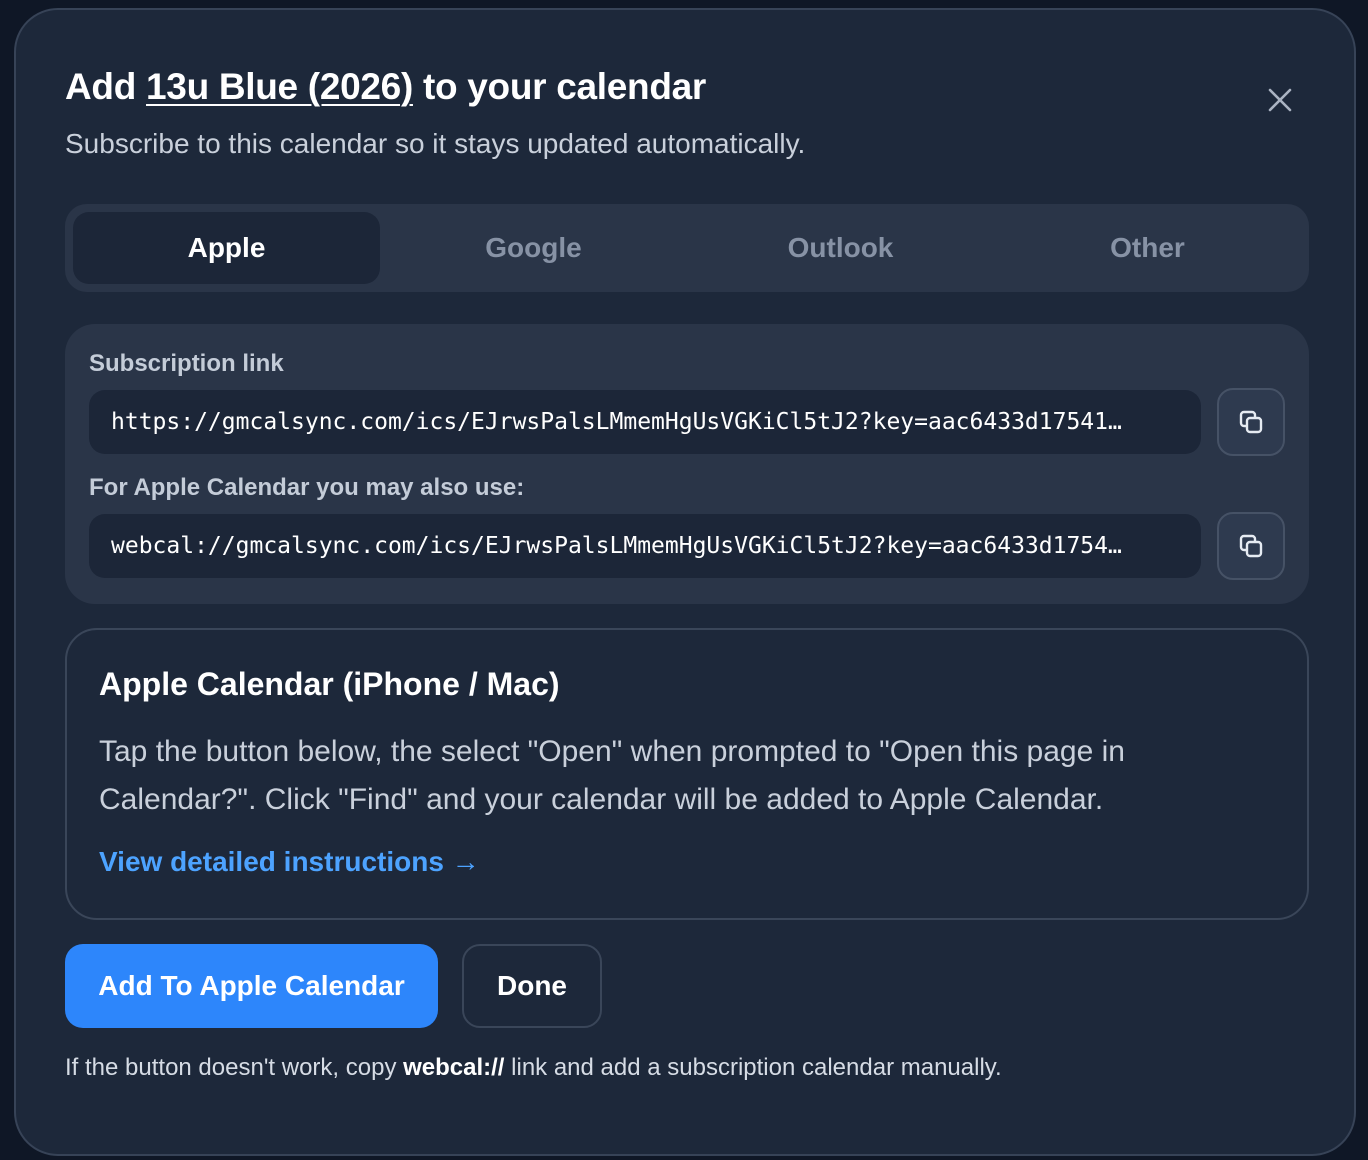 The image size is (1368, 1160). Describe the element at coordinates (106, 86) in the screenshot. I see `title-prefix: Add` at that location.